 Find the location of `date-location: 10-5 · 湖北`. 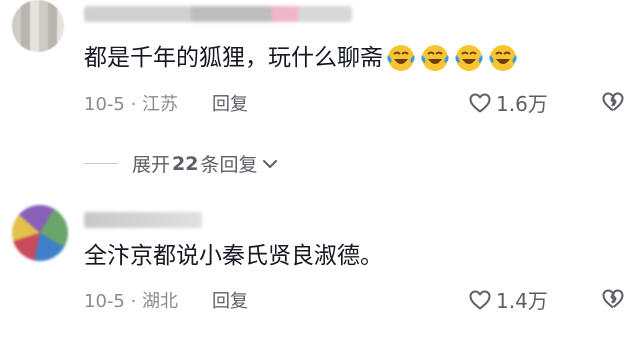

date-location: 10-5 · 湖北 is located at coordinates (131, 301).